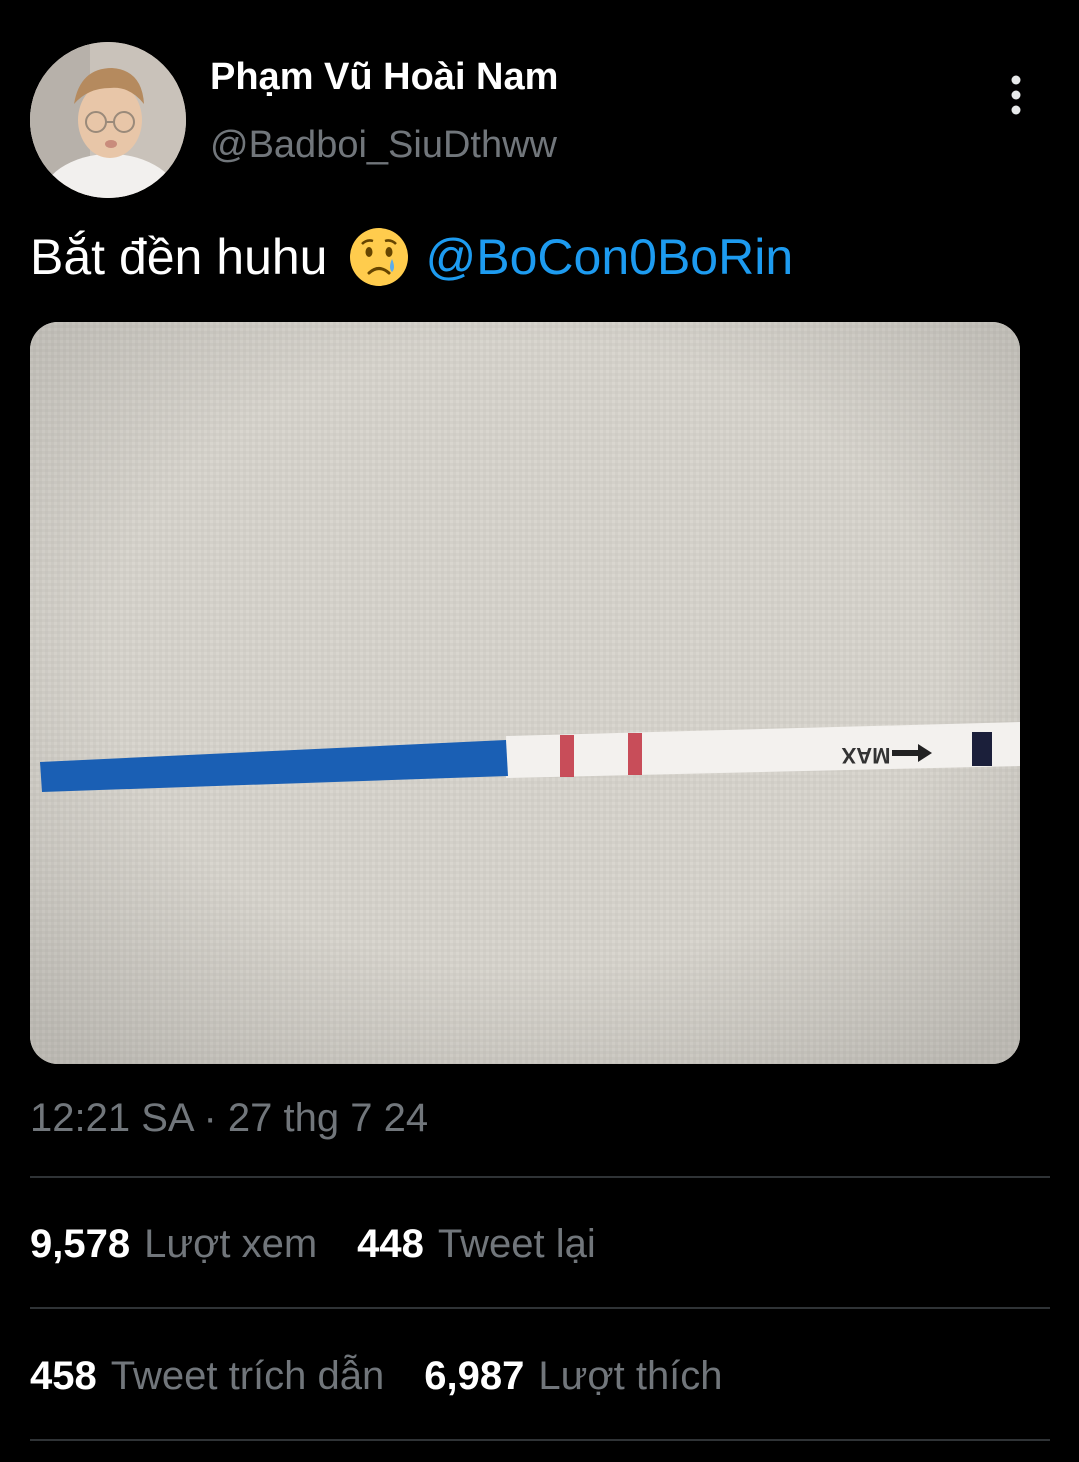 This screenshot has height=1462, width=1079. I want to click on retweets-count: 448, so click(390, 1244).